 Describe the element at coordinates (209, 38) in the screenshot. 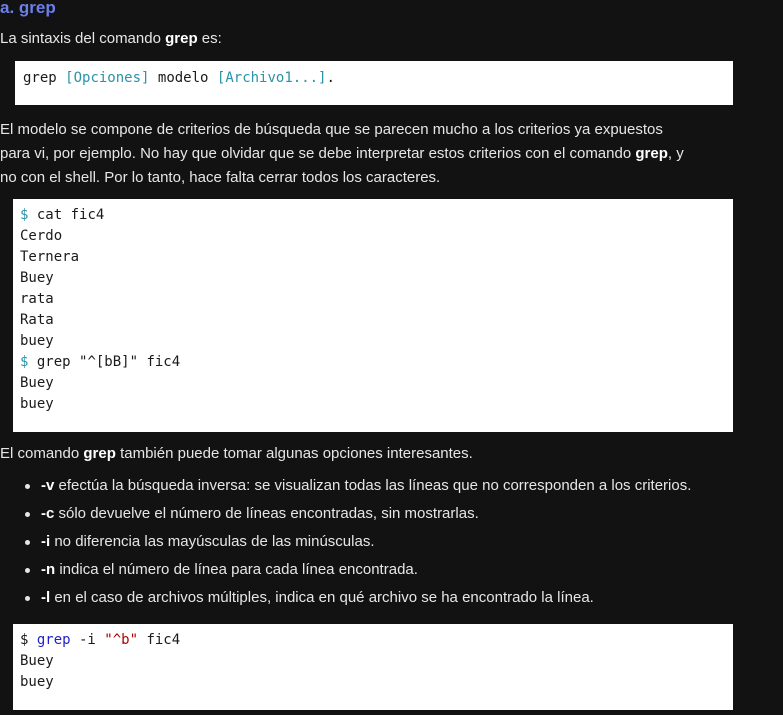

I see `syntax-intro-post: es:` at that location.